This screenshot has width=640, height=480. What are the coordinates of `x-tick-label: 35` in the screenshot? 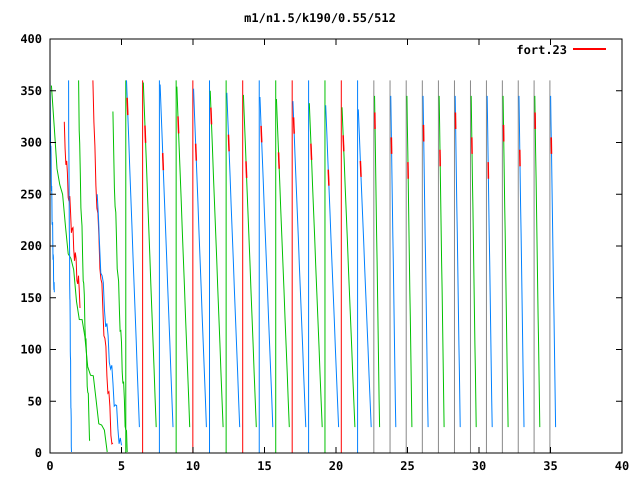 It's located at (550, 466).